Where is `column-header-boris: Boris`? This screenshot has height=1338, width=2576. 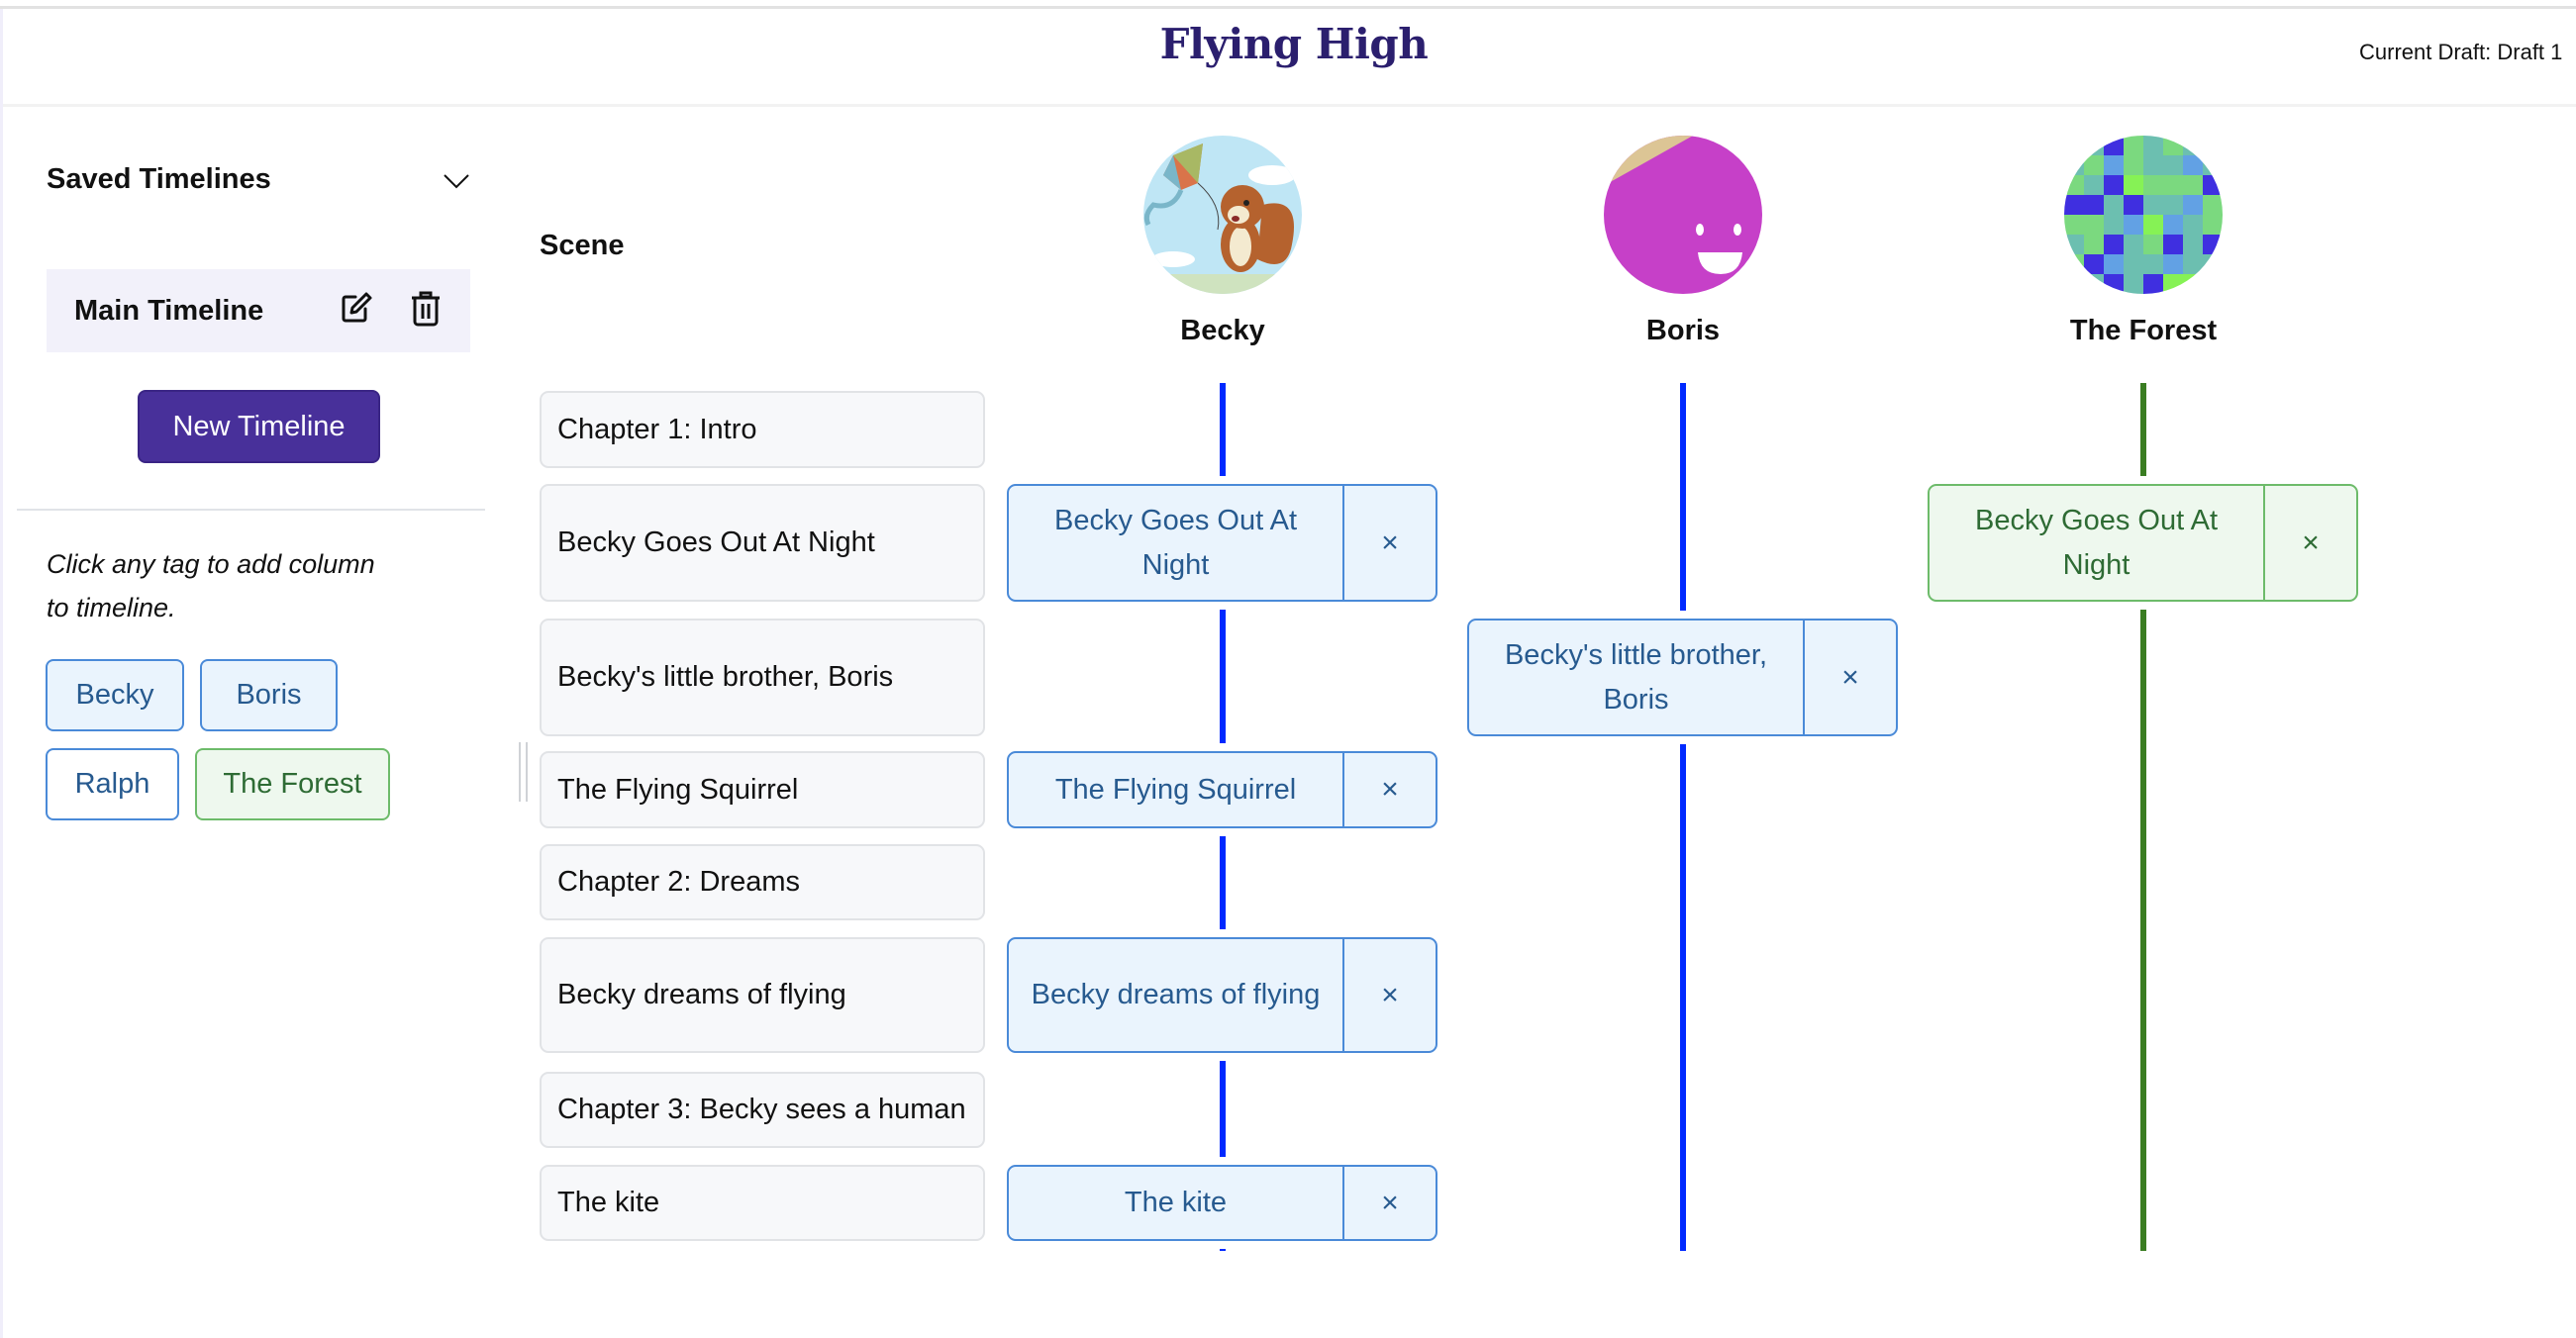
column-header-boris: Boris is located at coordinates (1683, 331).